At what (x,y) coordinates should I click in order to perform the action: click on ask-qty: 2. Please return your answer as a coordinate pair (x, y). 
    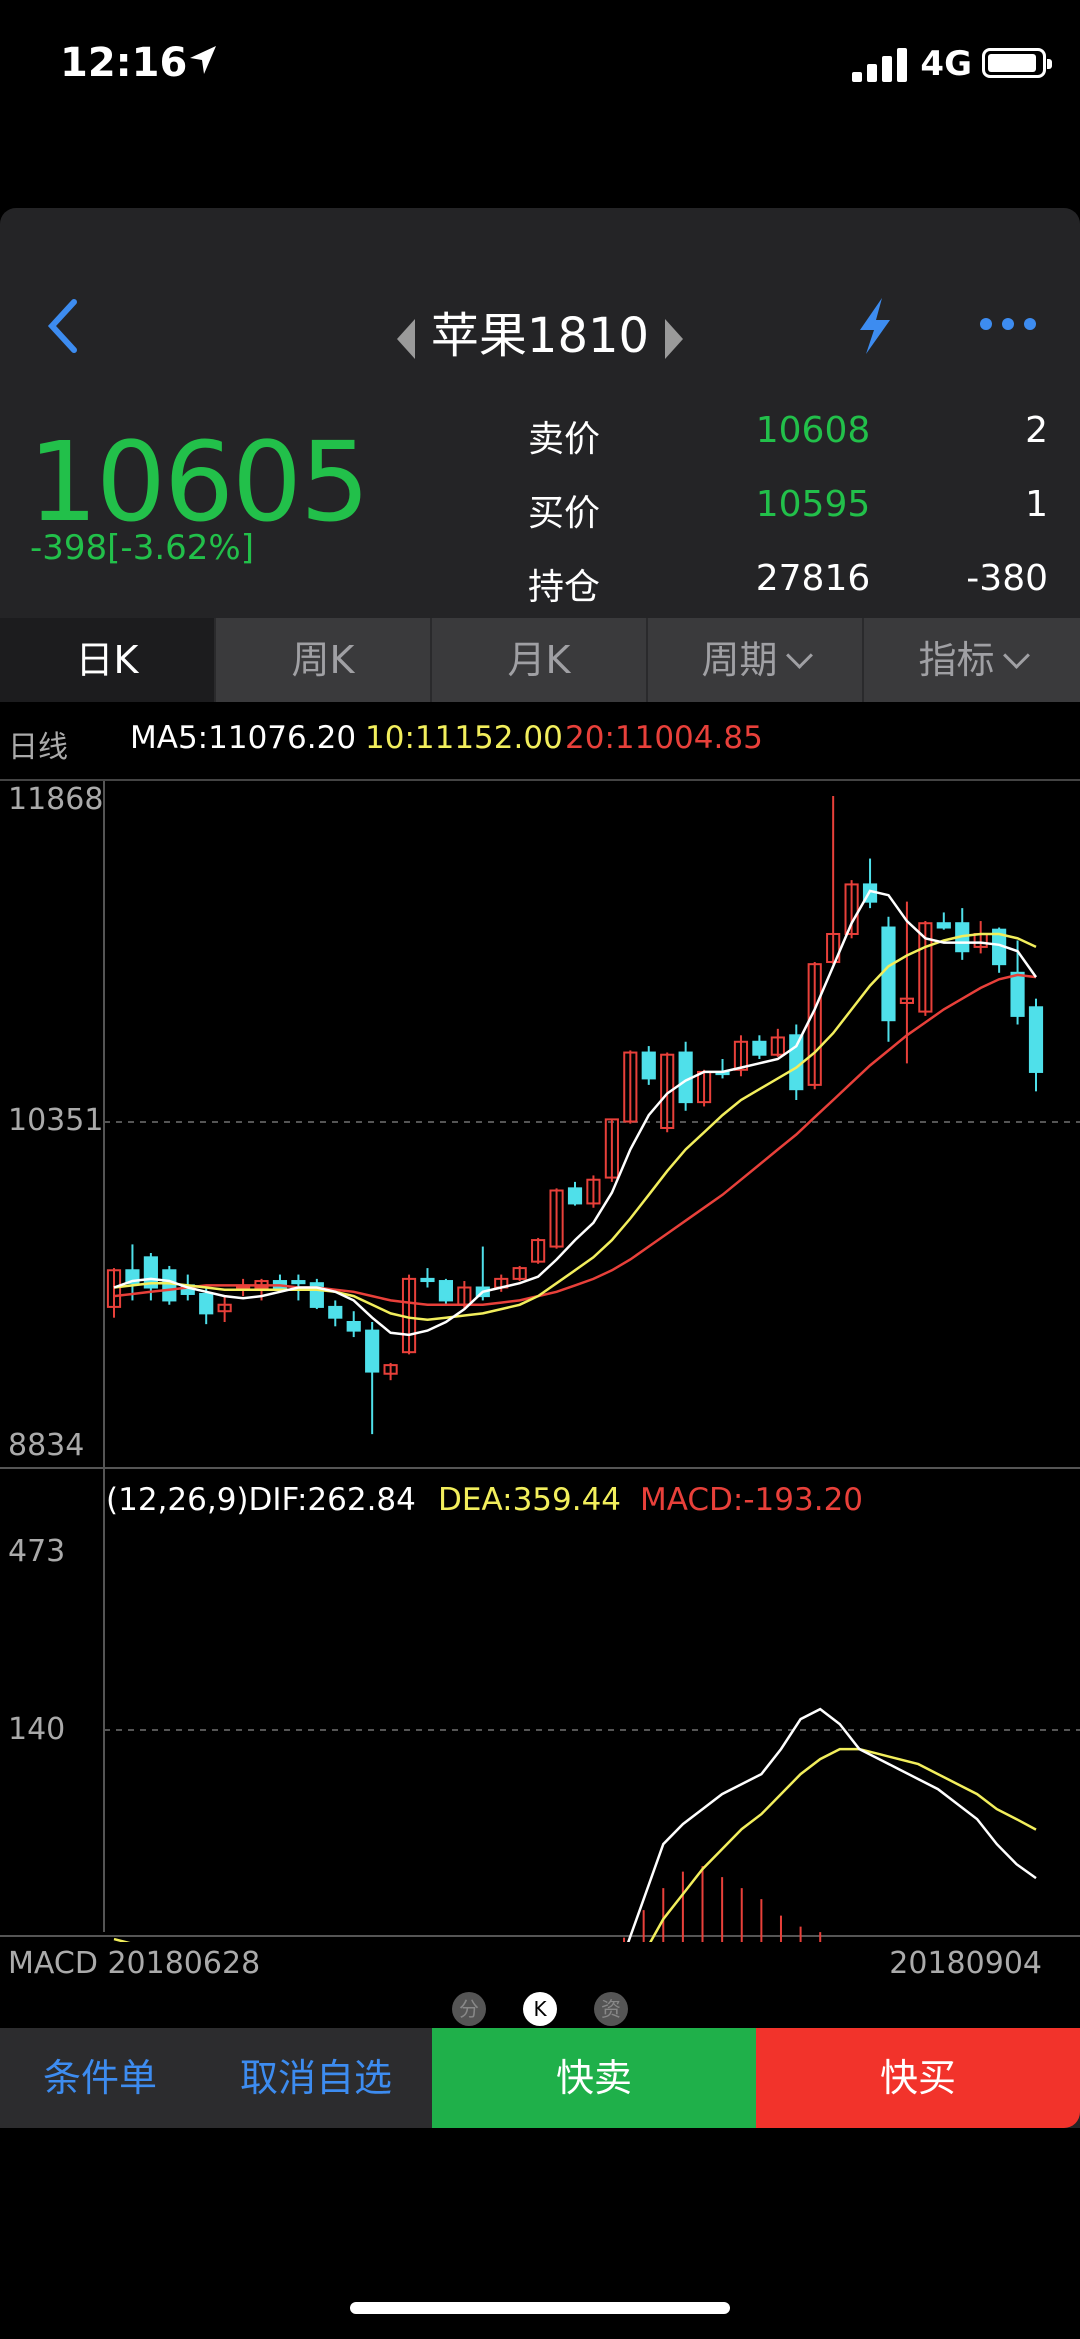
    Looking at the image, I should click on (1036, 430).